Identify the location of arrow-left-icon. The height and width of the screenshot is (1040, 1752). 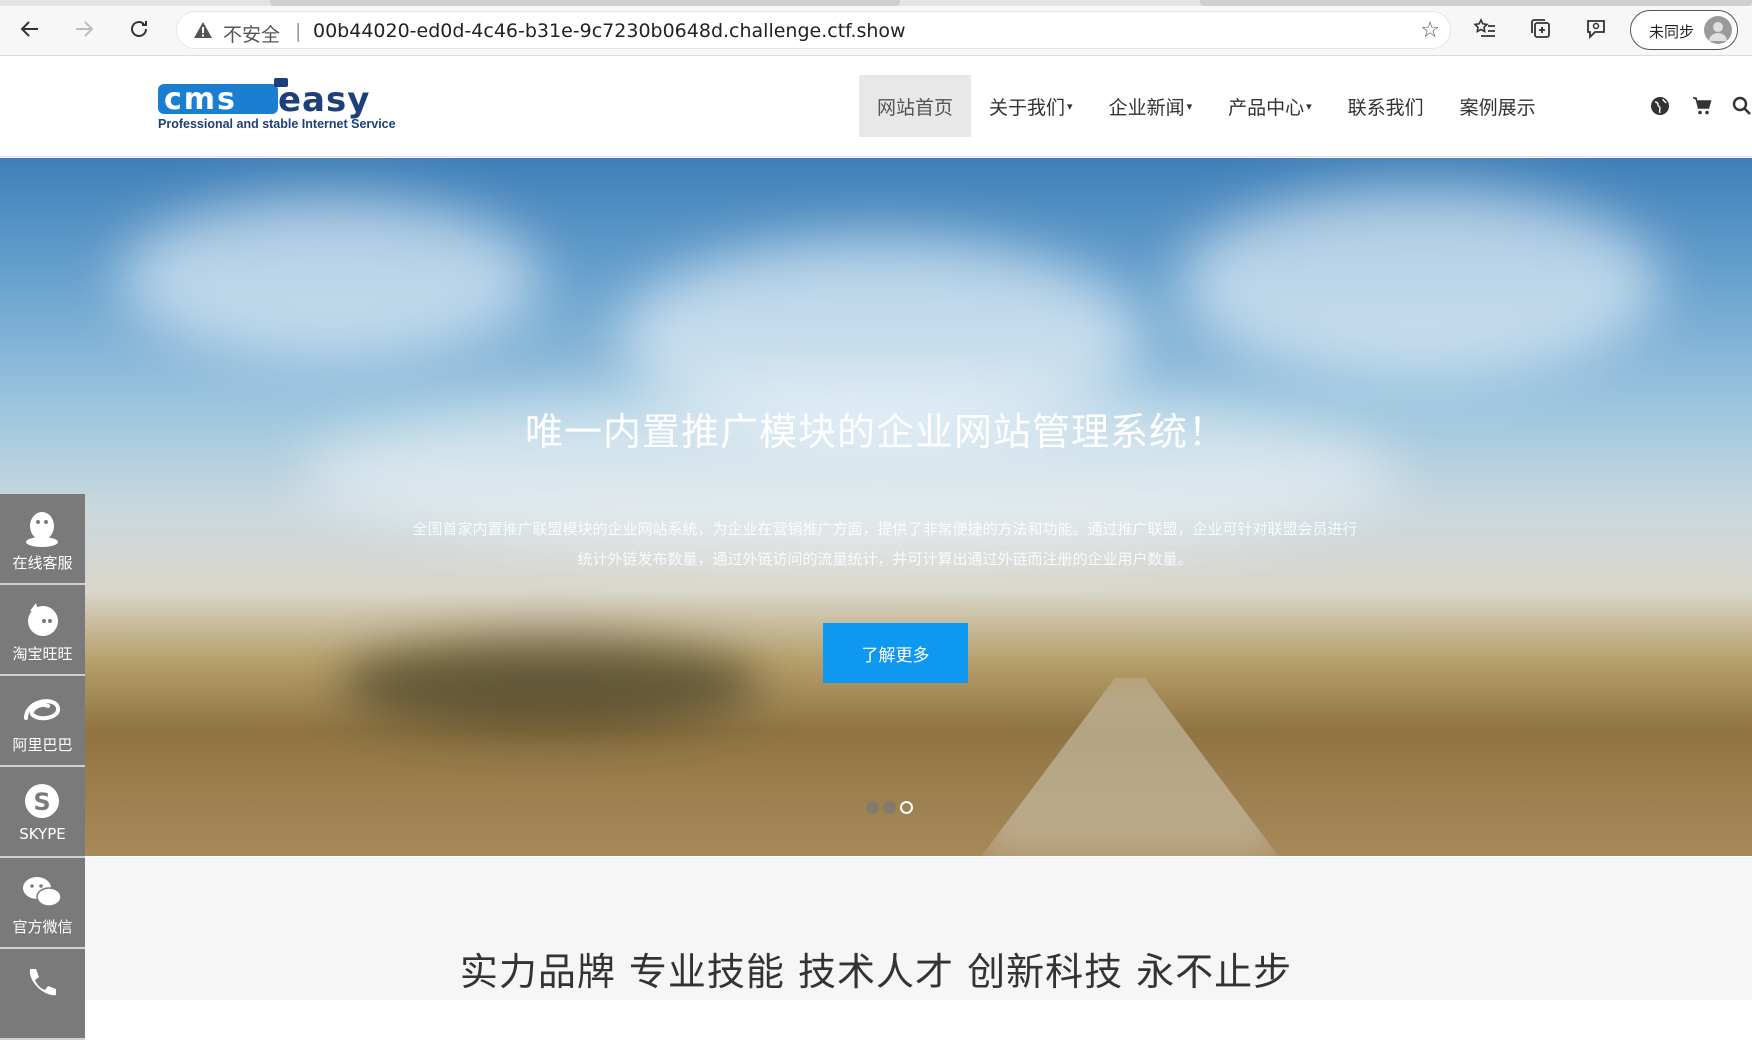
(29, 29).